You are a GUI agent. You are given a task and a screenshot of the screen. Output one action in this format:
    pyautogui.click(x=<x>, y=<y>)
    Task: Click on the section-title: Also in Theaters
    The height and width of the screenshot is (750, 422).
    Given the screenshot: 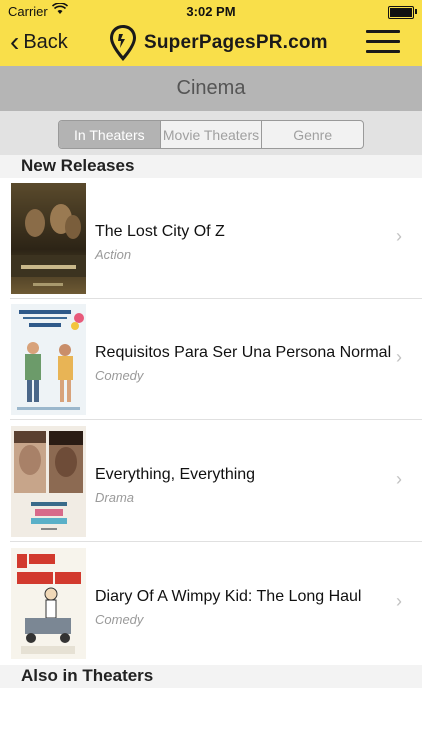 What is the action you would take?
    pyautogui.click(x=87, y=675)
    